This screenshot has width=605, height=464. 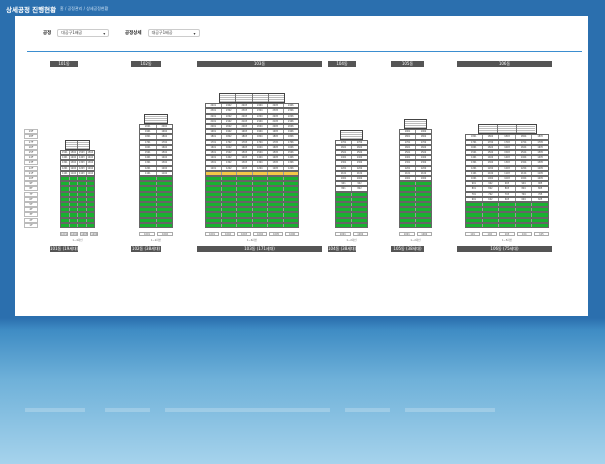 I want to click on unit-cell: 1703, so click(x=506, y=142).